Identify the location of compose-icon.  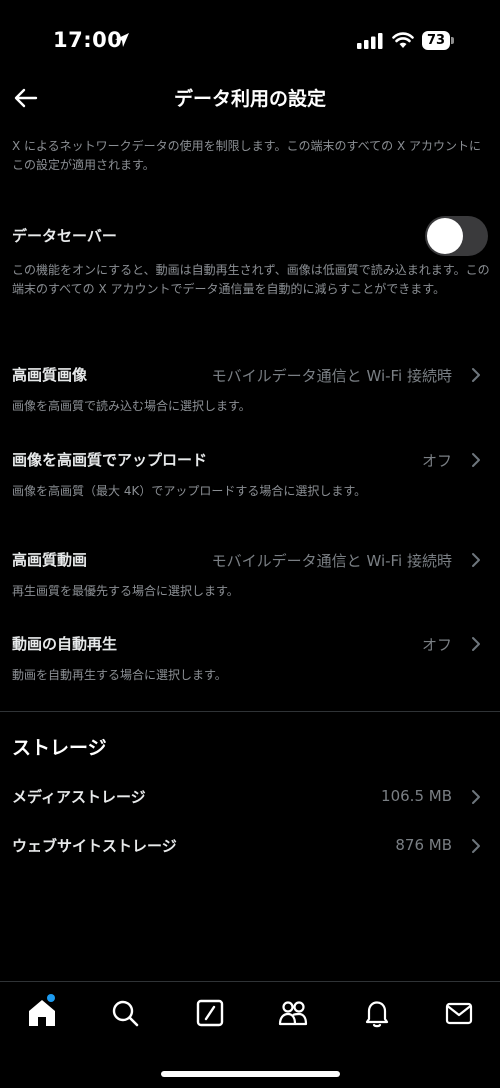
(210, 1013).